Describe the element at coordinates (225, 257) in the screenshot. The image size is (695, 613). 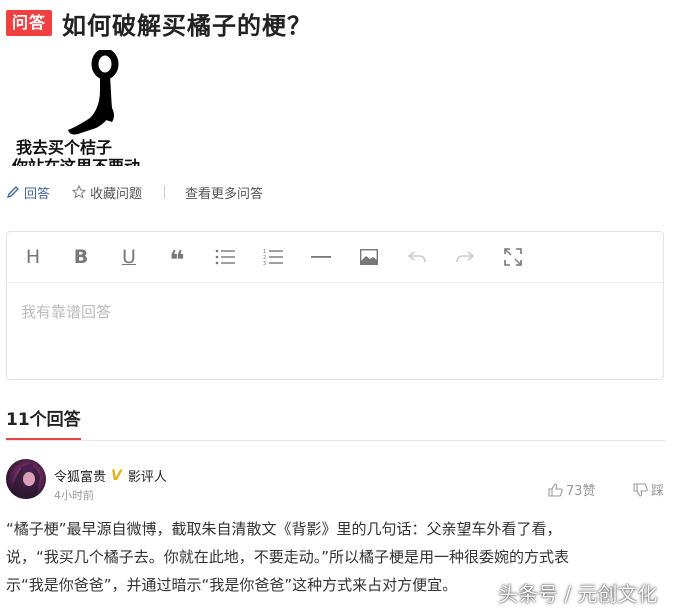
I see `bullet-list-icon` at that location.